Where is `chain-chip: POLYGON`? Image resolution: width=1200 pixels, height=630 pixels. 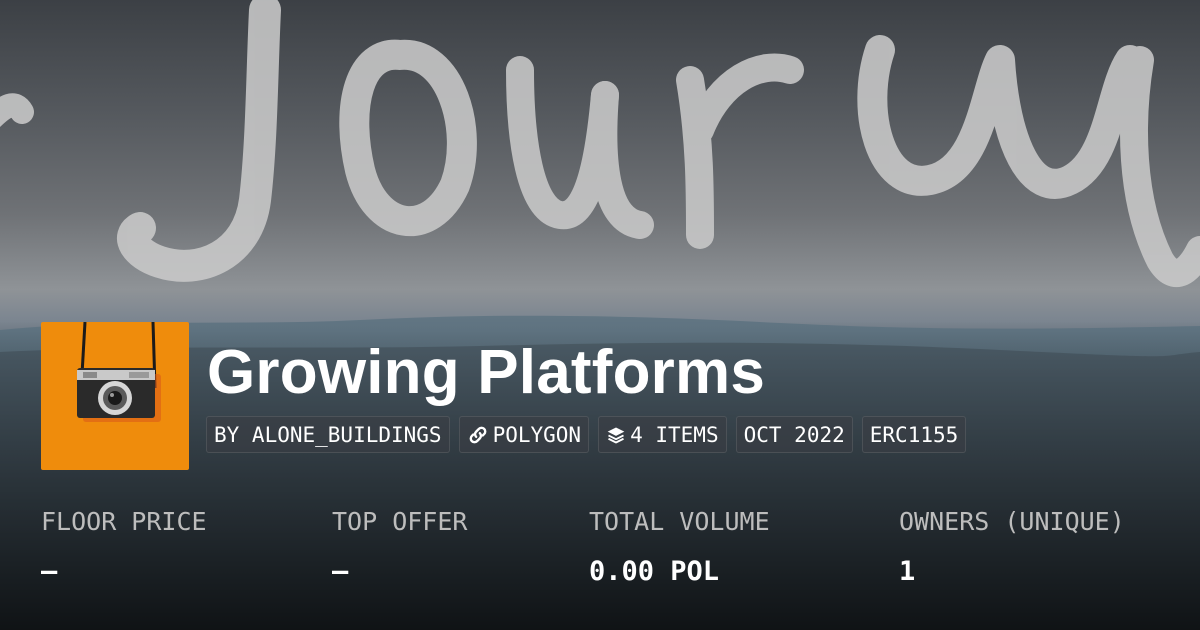
chain-chip: POLYGON is located at coordinates (524, 434).